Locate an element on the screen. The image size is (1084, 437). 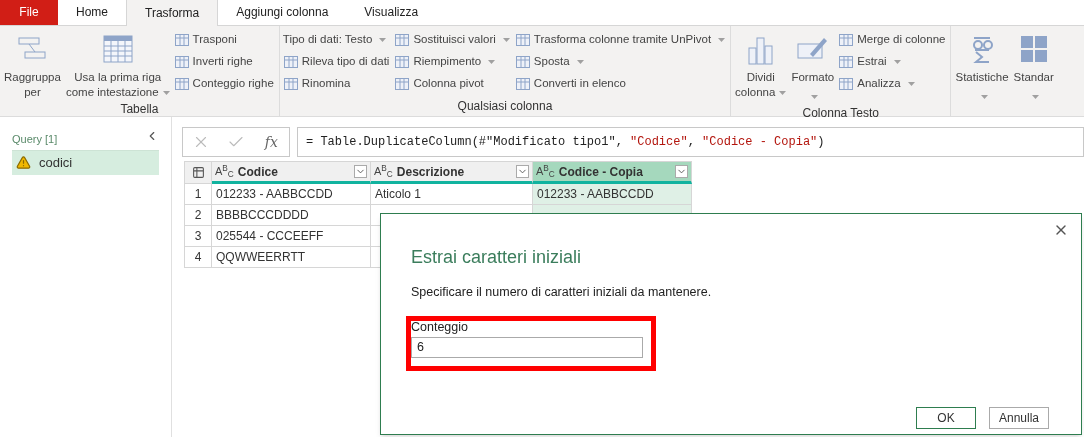
ribbon-button: Usa la prima riga come intestazione is located at coordinates (117, 65).